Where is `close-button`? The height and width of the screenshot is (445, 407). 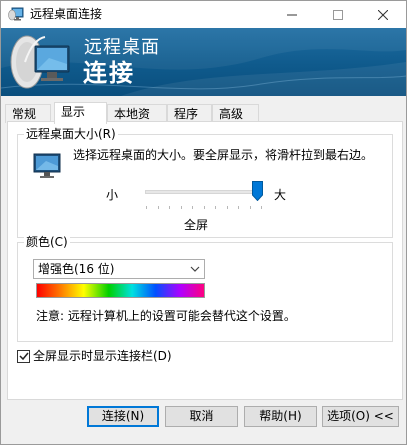 close-button is located at coordinates (383, 14).